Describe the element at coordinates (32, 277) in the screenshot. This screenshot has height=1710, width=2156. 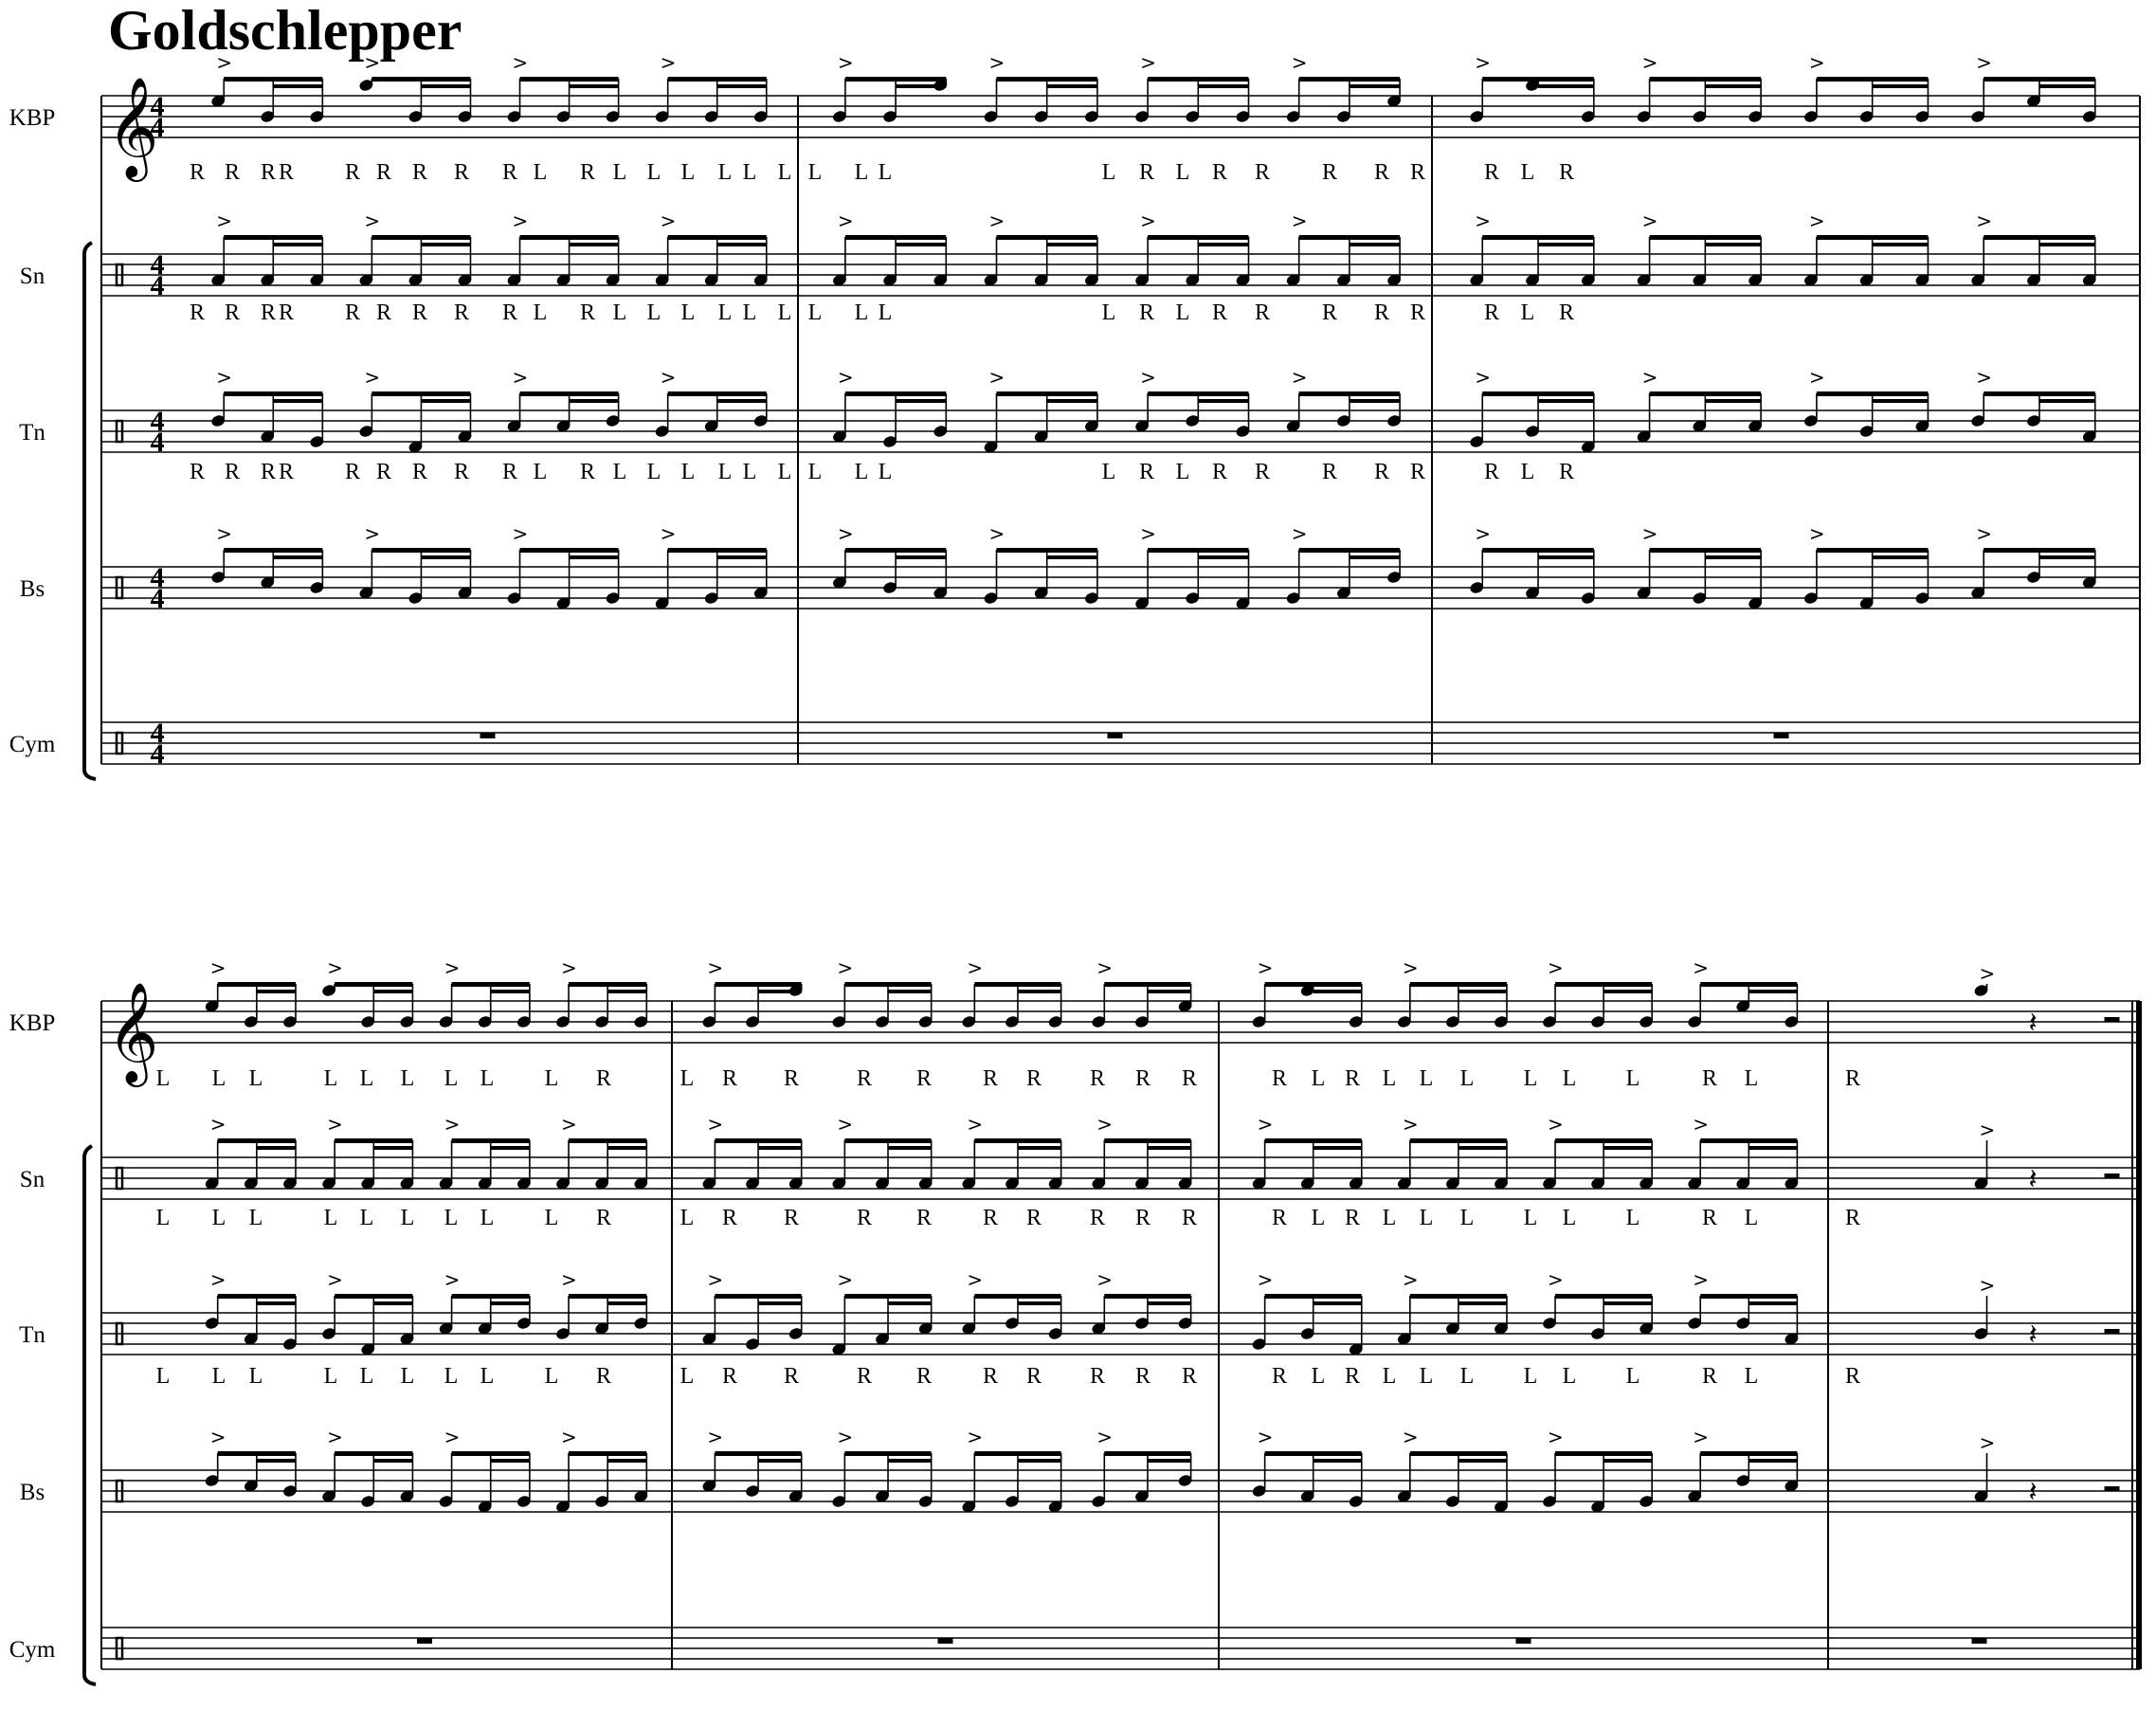
I see `instrument-label: Sn` at that location.